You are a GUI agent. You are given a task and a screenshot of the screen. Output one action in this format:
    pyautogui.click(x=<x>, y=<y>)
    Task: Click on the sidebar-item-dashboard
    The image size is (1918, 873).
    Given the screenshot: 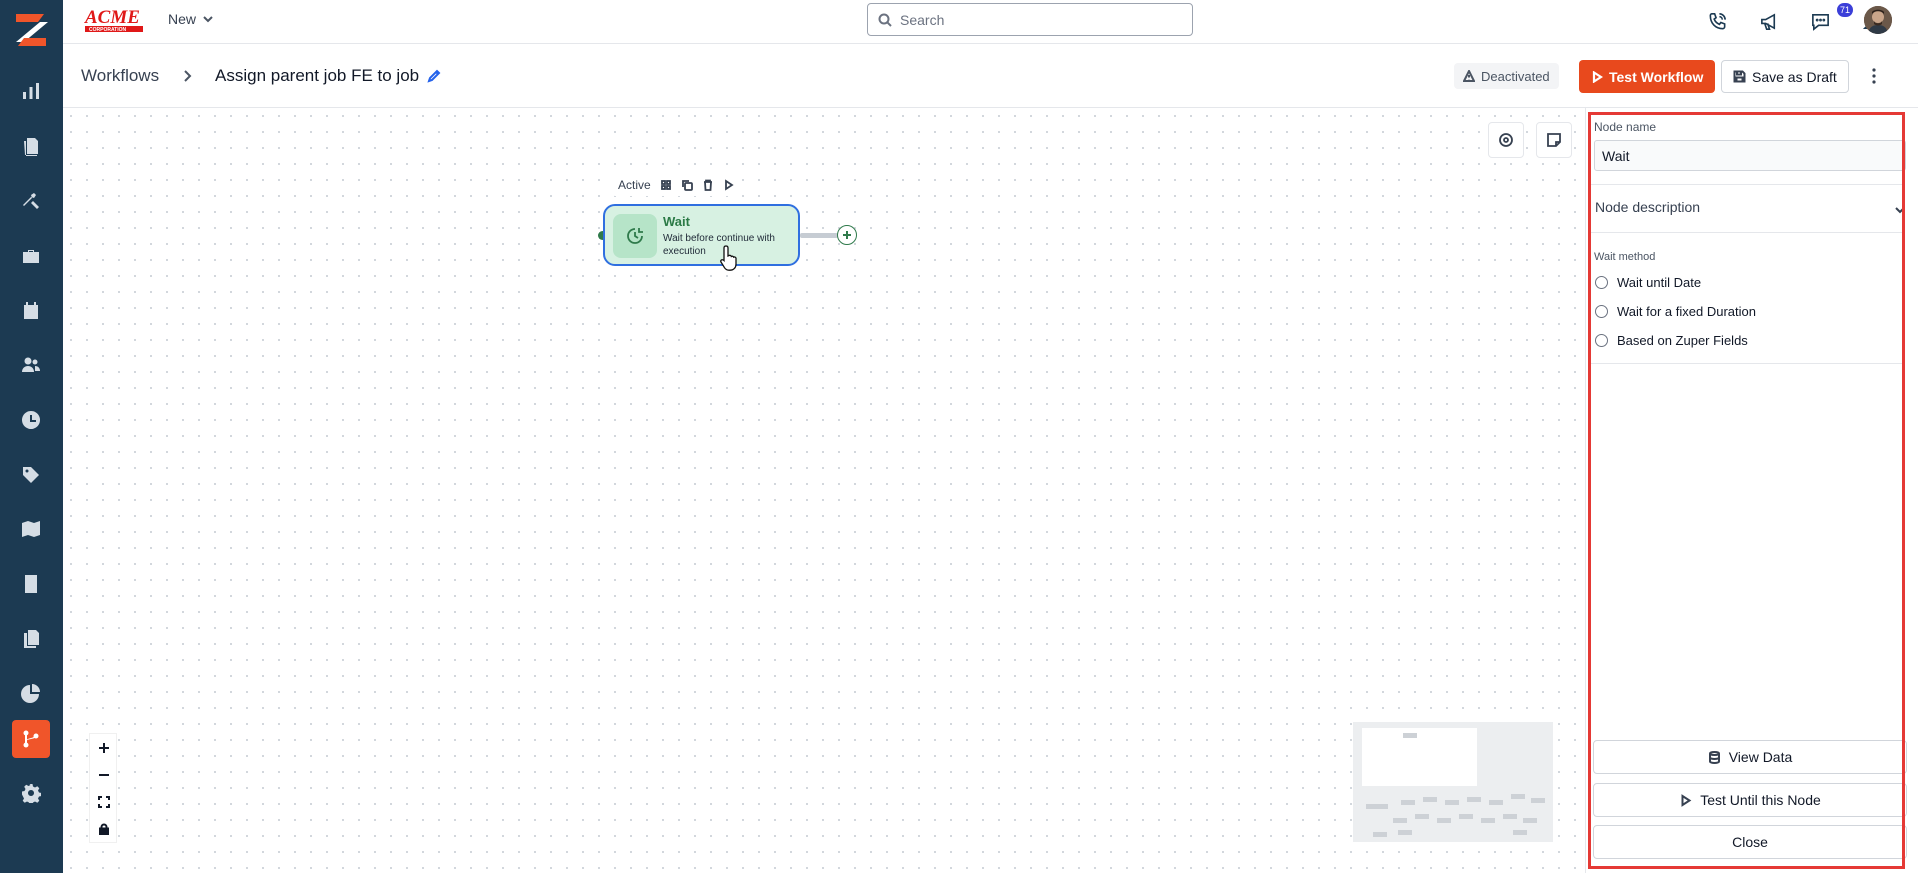 What is the action you would take?
    pyautogui.click(x=31, y=91)
    